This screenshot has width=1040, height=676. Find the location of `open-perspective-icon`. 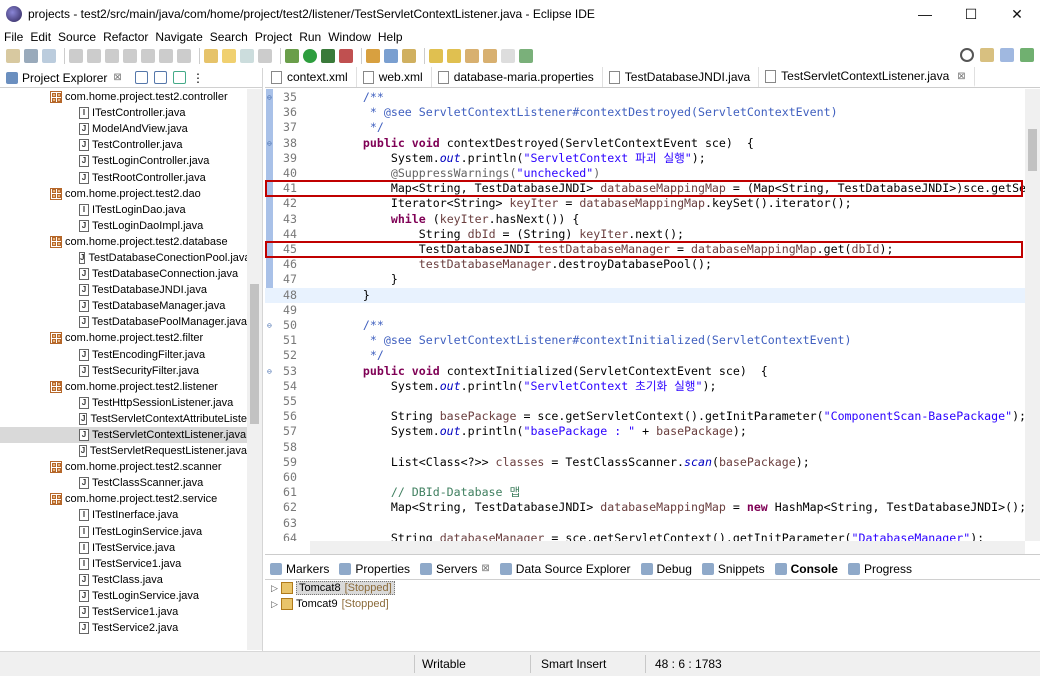

open-perspective-icon is located at coordinates (987, 55).